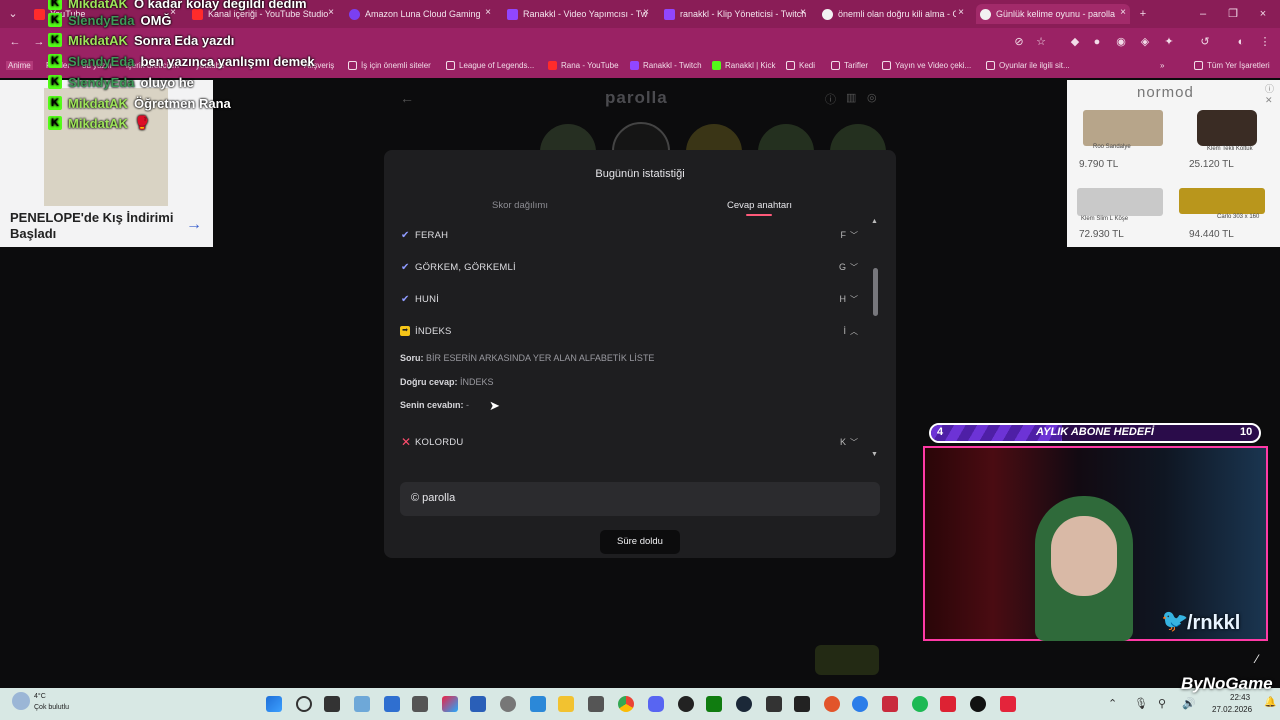 The height and width of the screenshot is (720, 1280). What do you see at coordinates (830, 99) in the screenshot?
I see `info-icon: ⓘ` at bounding box center [830, 99].